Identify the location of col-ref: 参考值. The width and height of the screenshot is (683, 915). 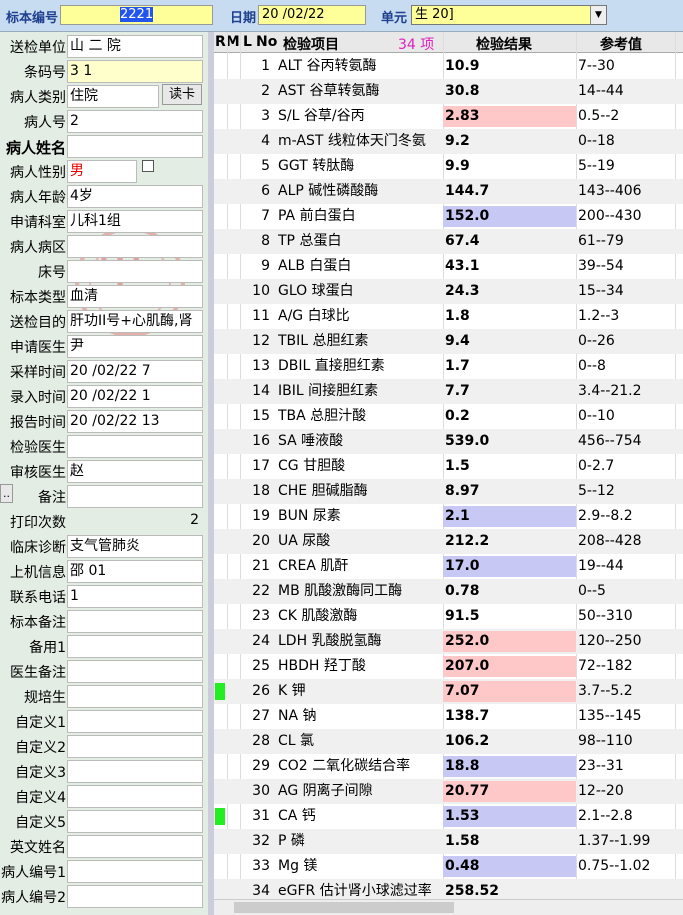
(621, 44).